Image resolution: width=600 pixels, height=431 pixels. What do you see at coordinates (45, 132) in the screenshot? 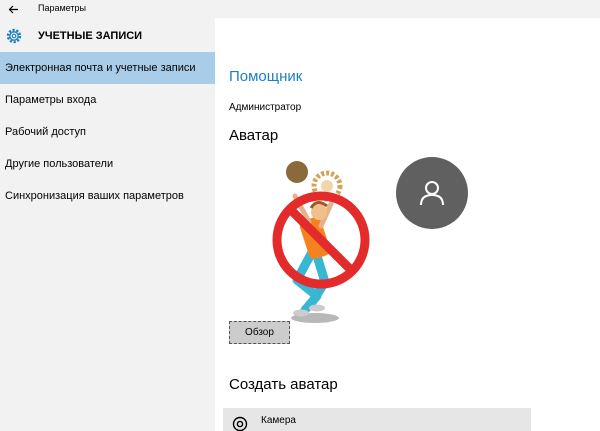
I see `sidebar-item-label: Рабочий доступ` at bounding box center [45, 132].